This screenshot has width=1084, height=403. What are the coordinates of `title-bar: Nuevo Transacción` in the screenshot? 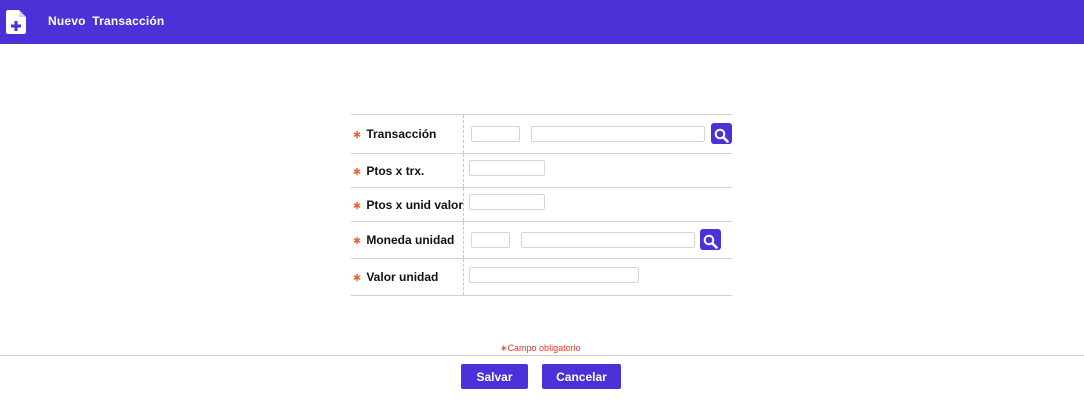 It's located at (542, 22).